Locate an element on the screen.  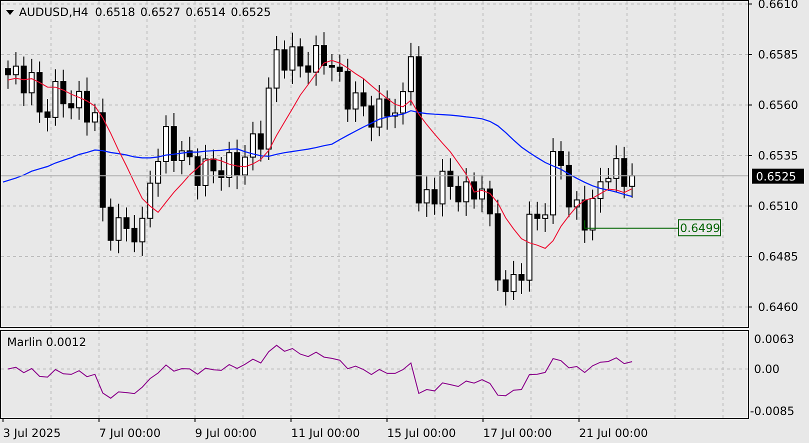
time-label: 9 Jul 00:00 is located at coordinates (226, 433).